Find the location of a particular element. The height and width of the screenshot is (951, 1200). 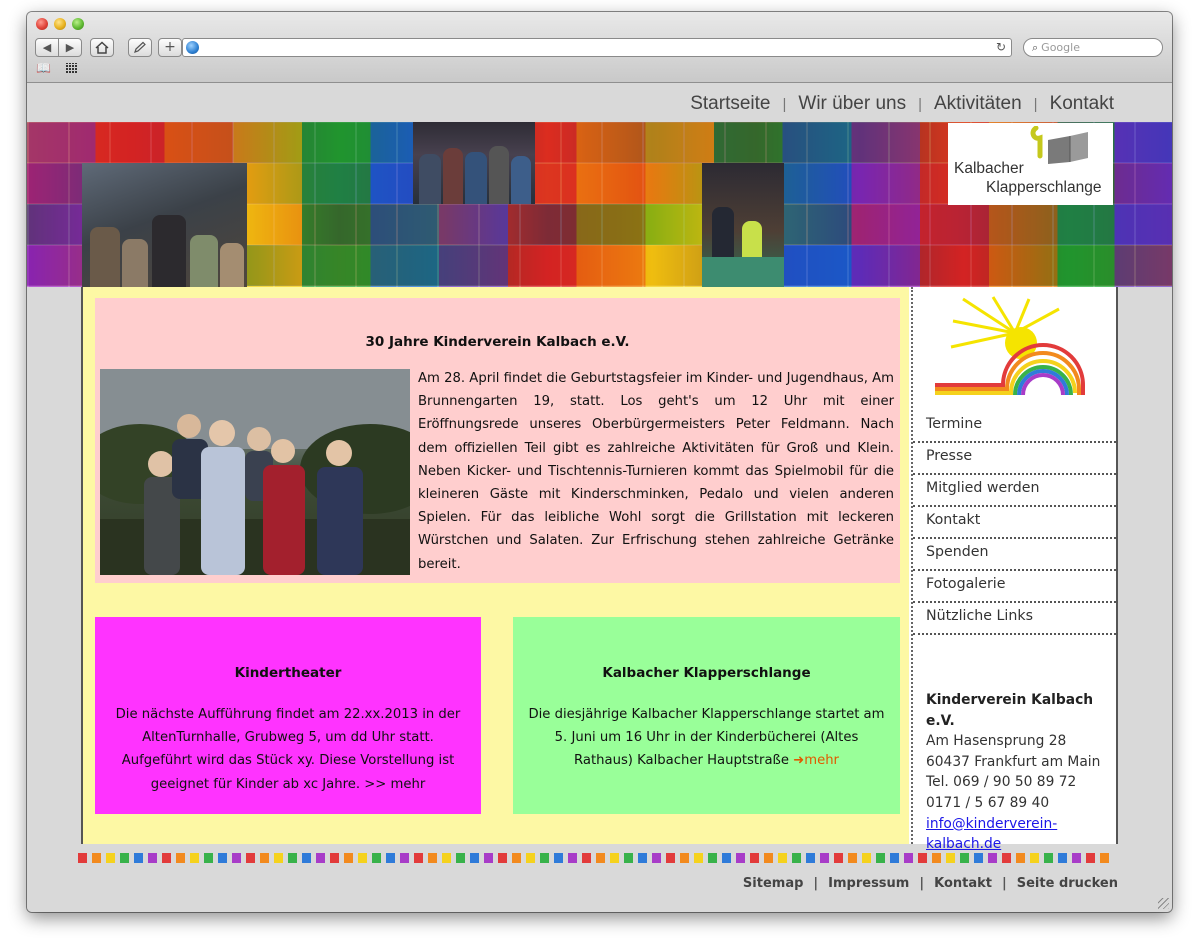

forward-arrow-icon: ▶ is located at coordinates (70, 47).